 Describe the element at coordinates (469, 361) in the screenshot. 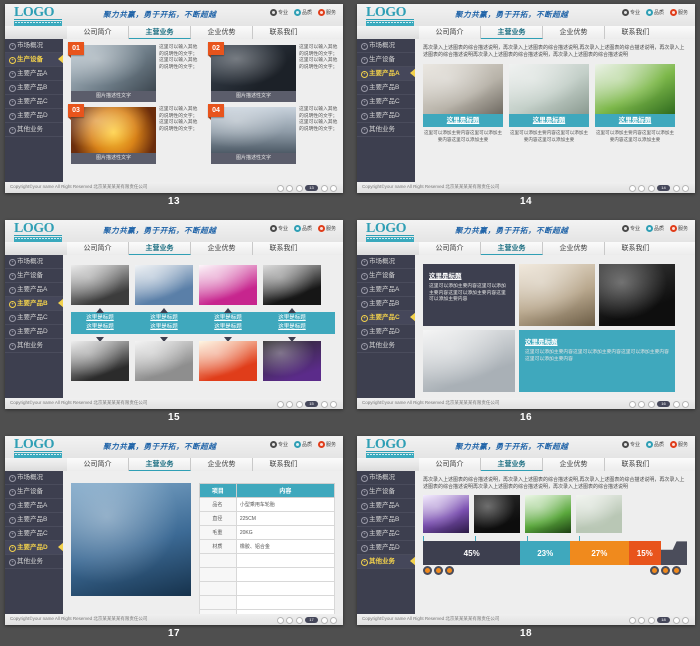

I see `tablet-image` at that location.